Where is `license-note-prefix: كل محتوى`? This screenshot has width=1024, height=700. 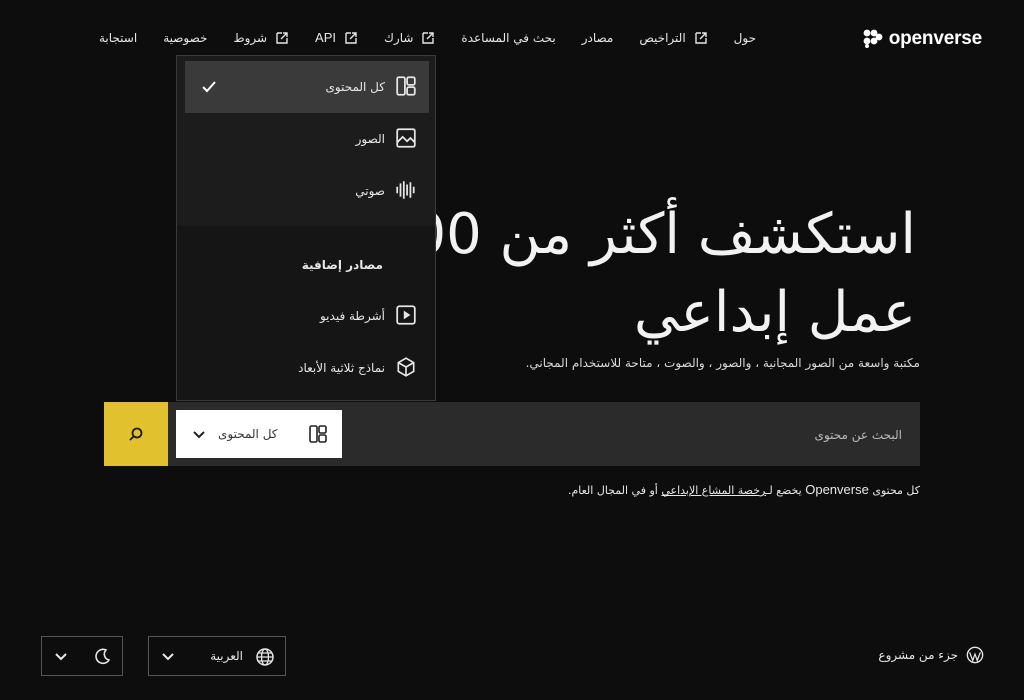
license-note-prefix: كل محتوى is located at coordinates (896, 490).